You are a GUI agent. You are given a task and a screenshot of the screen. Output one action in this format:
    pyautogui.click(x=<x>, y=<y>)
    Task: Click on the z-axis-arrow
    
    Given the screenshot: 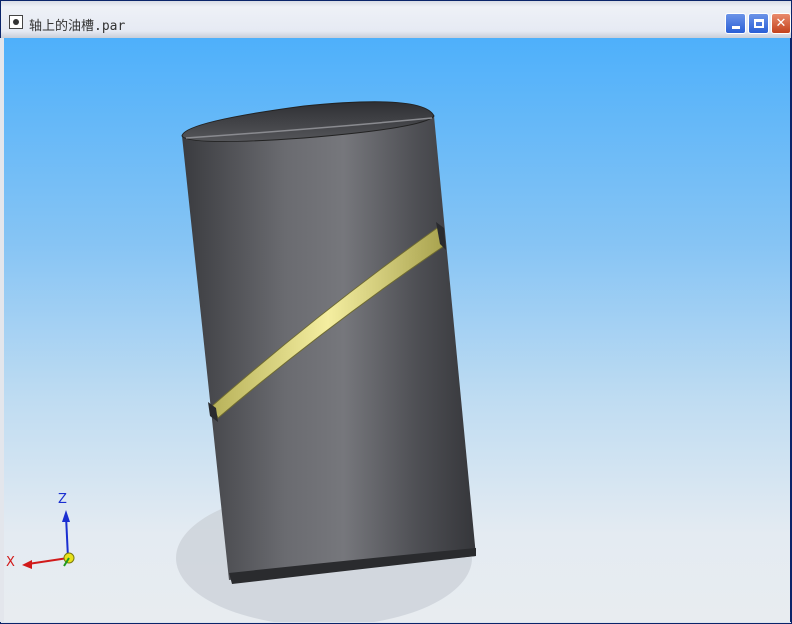 What is the action you would take?
    pyautogui.click(x=66, y=516)
    